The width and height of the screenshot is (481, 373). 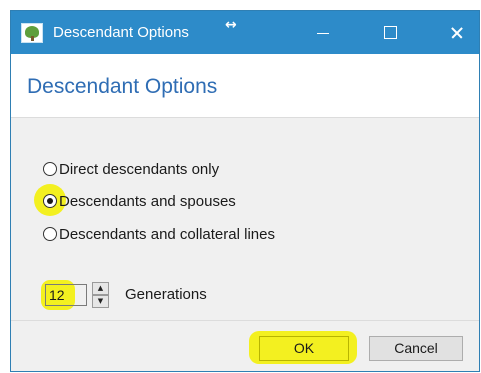 What do you see at coordinates (32, 33) in the screenshot?
I see `family-tree-icon` at bounding box center [32, 33].